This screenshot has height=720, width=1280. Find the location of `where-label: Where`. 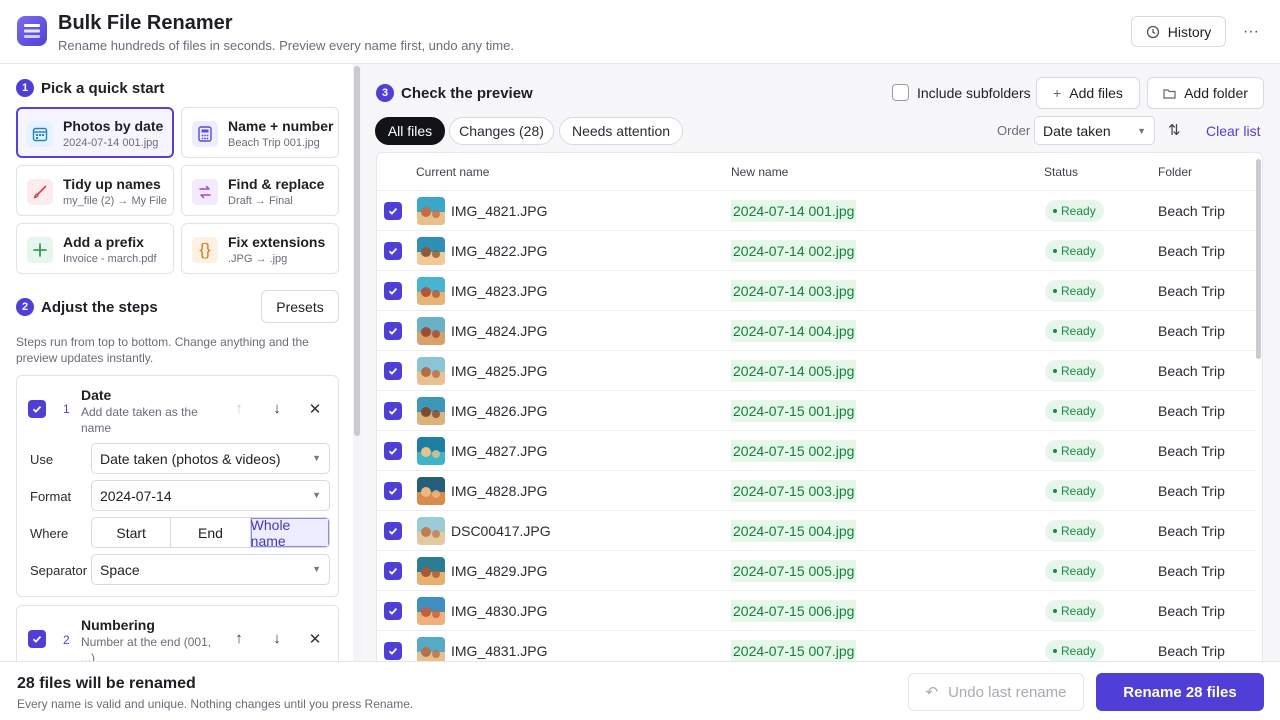

where-label: Where is located at coordinates (49, 533).